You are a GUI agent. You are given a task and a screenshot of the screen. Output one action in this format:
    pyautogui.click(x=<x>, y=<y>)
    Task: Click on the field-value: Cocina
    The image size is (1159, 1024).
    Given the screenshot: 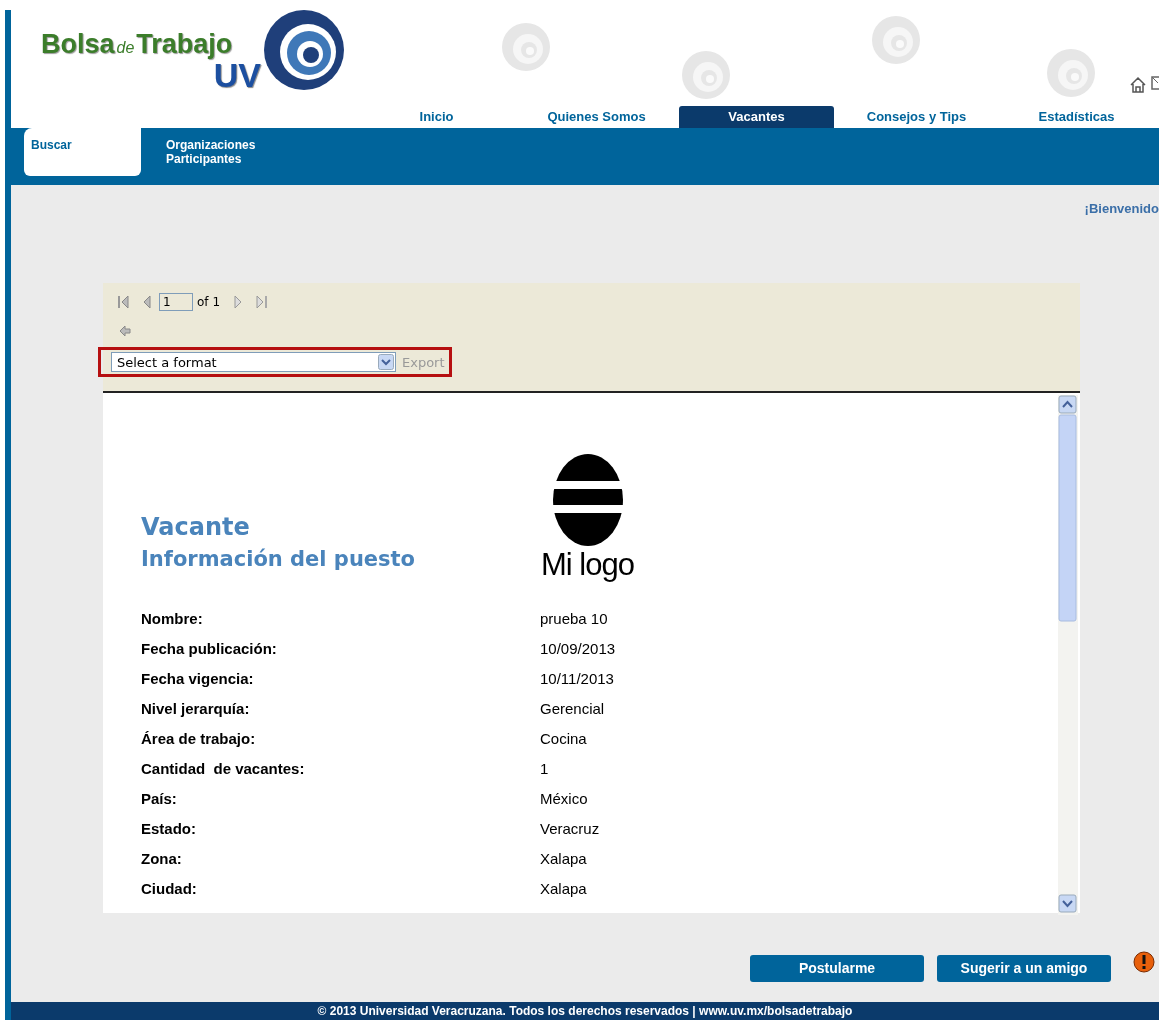 What is the action you would take?
    pyautogui.click(x=563, y=738)
    